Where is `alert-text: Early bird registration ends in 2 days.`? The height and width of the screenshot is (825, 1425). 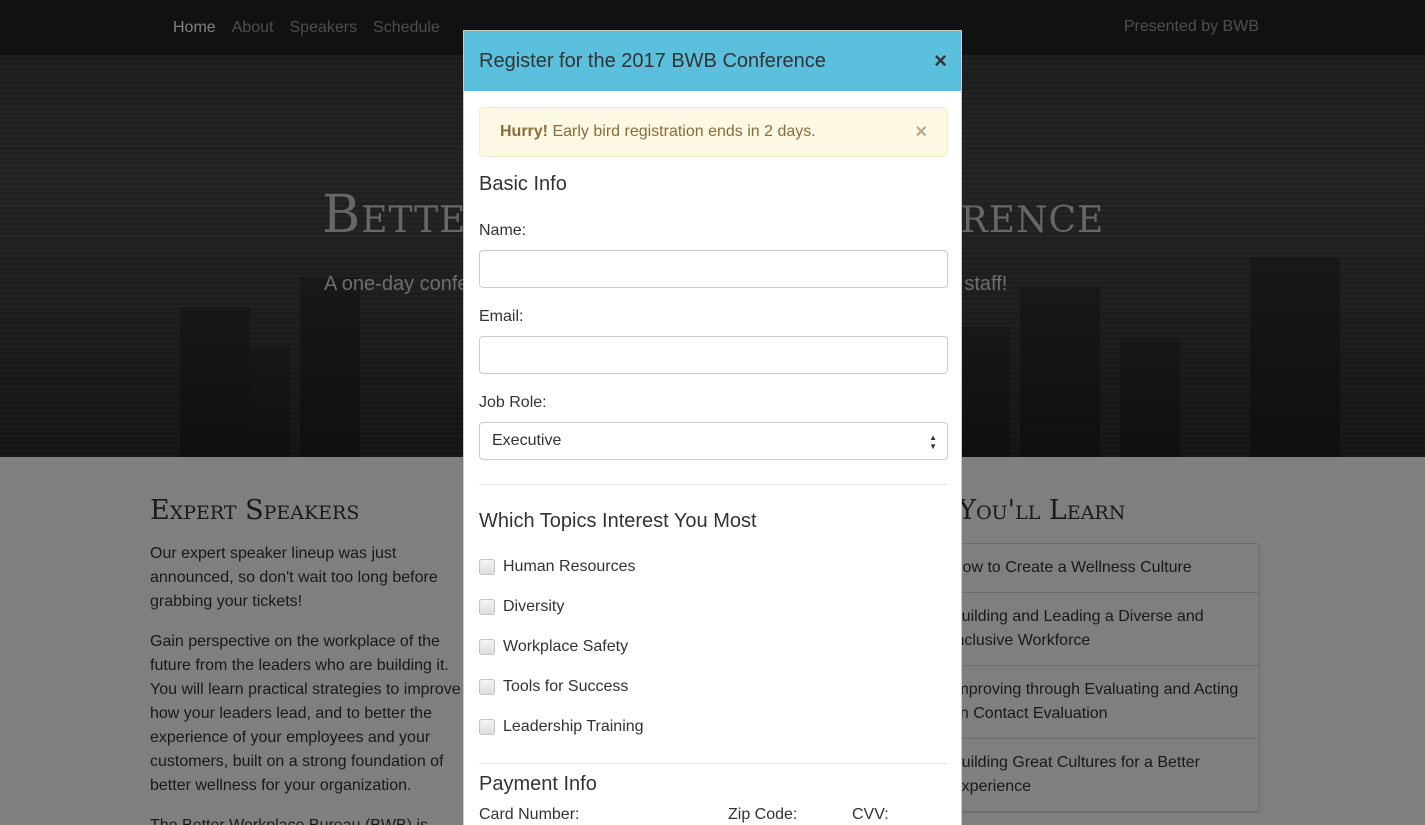 alert-text: Early bird registration ends in 2 days. is located at coordinates (682, 131).